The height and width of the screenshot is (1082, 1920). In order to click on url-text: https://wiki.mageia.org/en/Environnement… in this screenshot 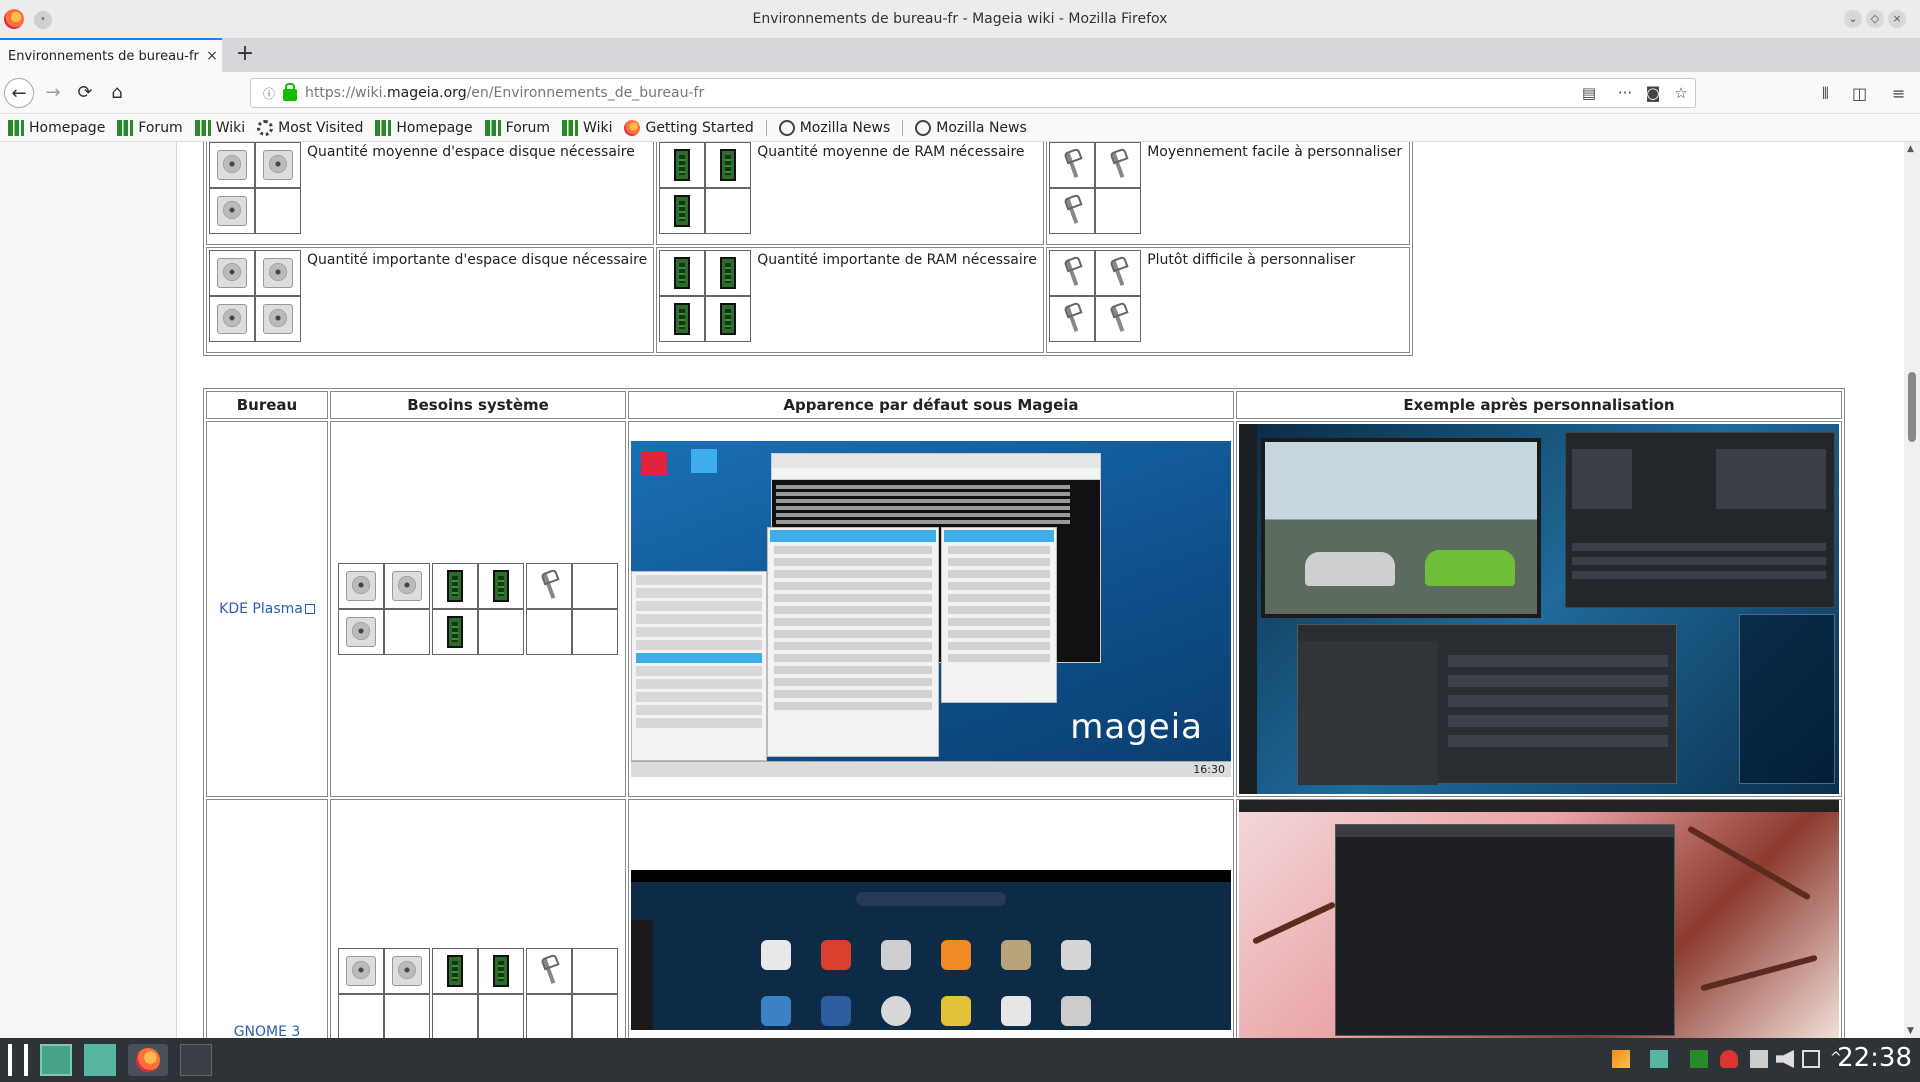, I will do `click(940, 93)`.